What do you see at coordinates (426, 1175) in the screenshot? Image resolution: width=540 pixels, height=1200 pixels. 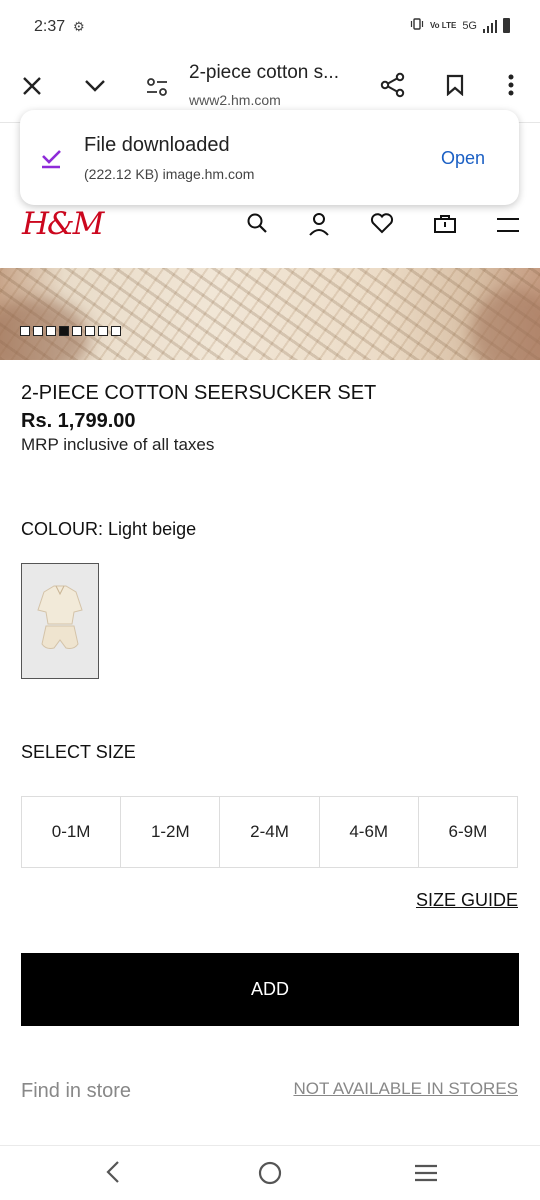 I see `recents-icon` at bounding box center [426, 1175].